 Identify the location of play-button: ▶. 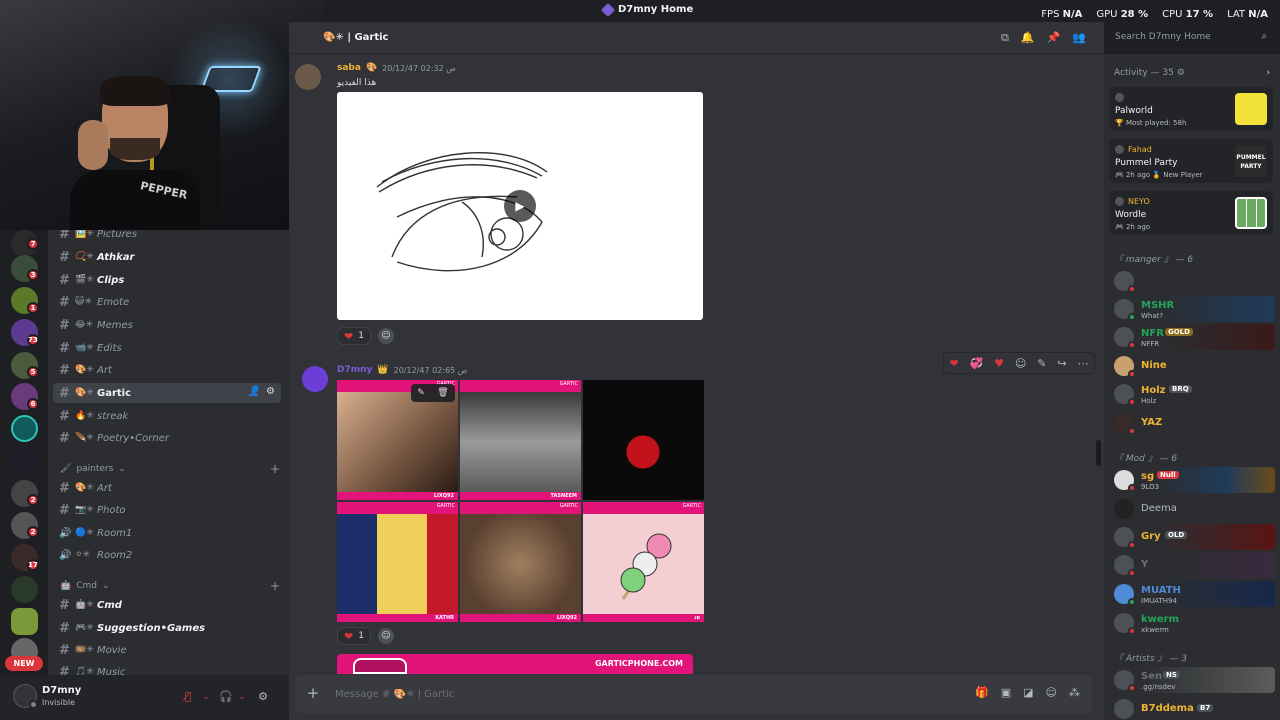
(520, 206).